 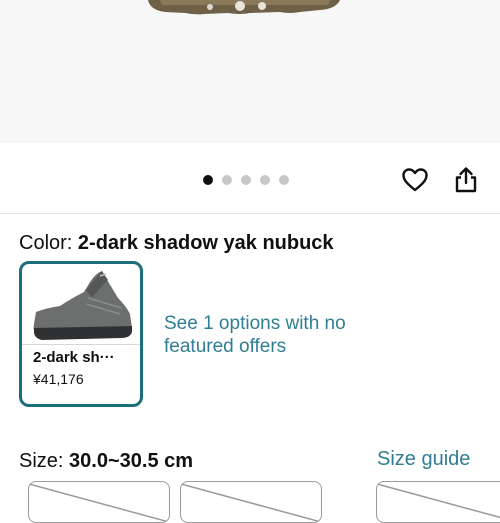 I want to click on selected-size-value: 30.0~30.5 cm, so click(x=131, y=461).